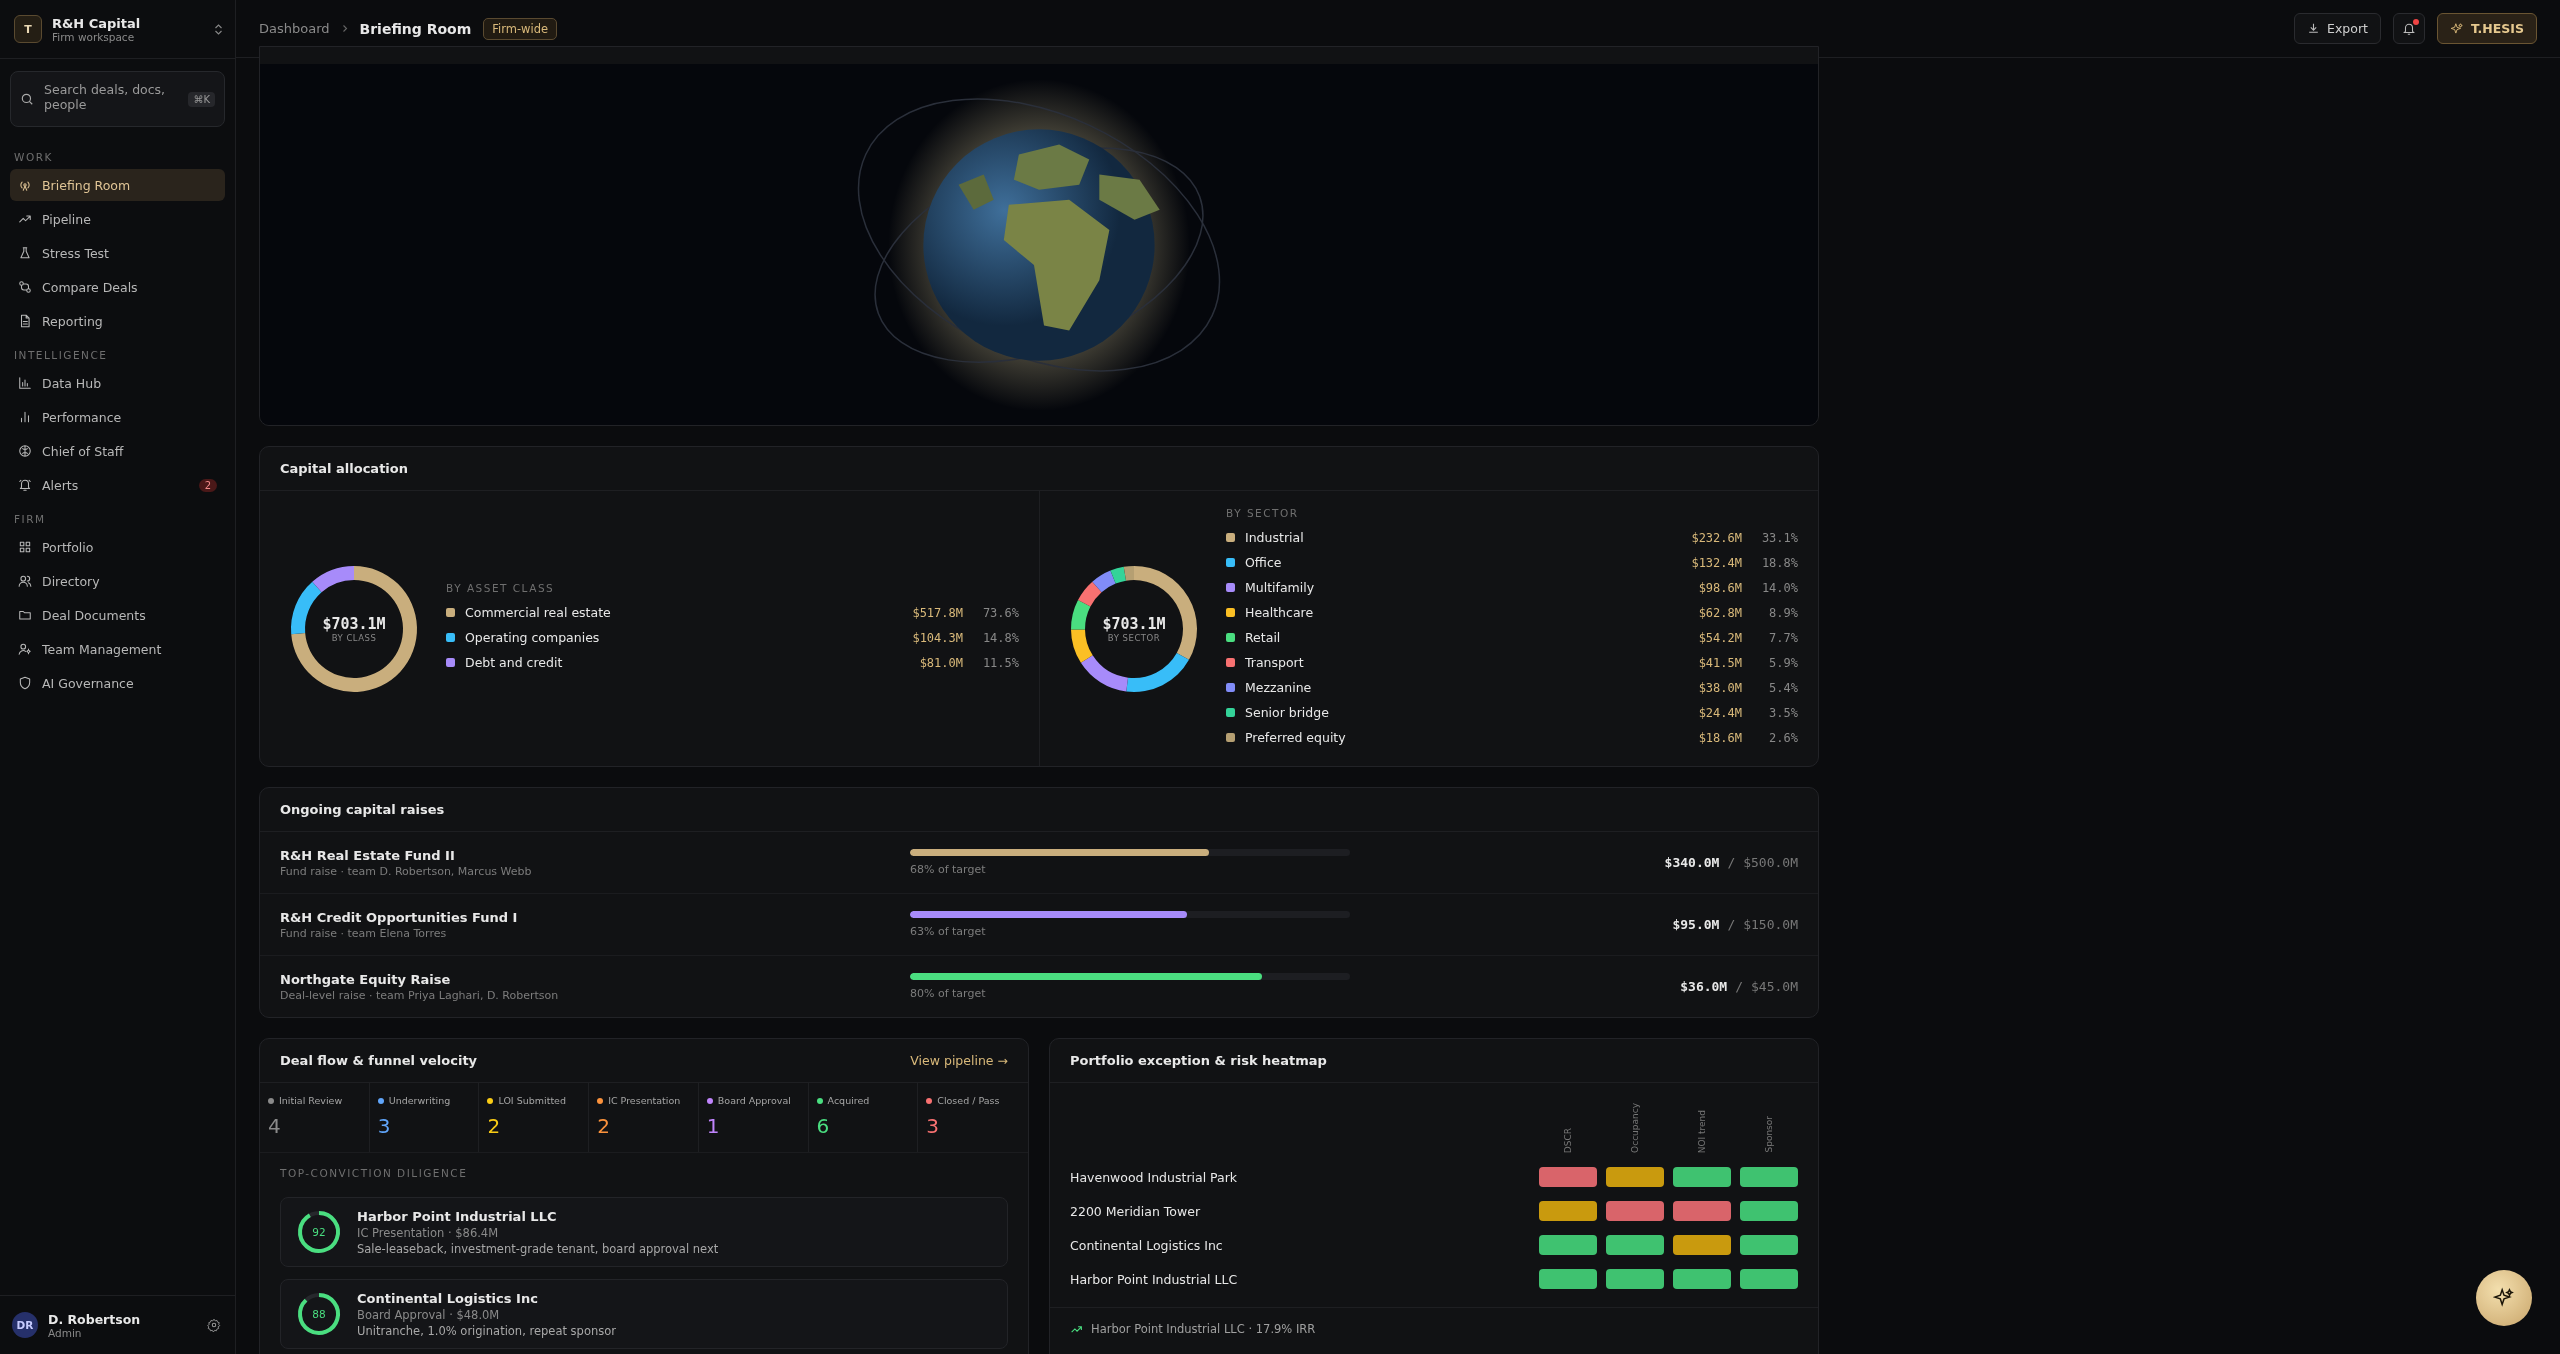 This screenshot has height=1354, width=2560. Describe the element at coordinates (1264, 562) in the screenshot. I see `legend-label: Office` at that location.